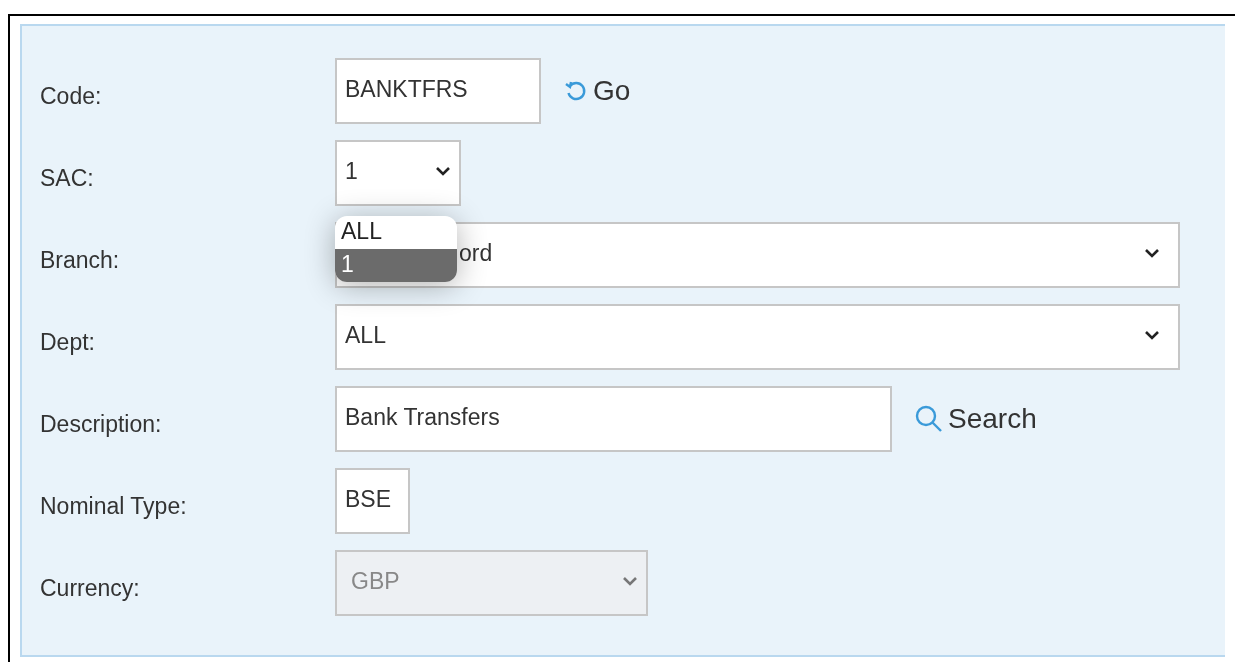 The width and height of the screenshot is (1235, 662). Describe the element at coordinates (438, 91) in the screenshot. I see `text-field: BANKTFRS` at that location.